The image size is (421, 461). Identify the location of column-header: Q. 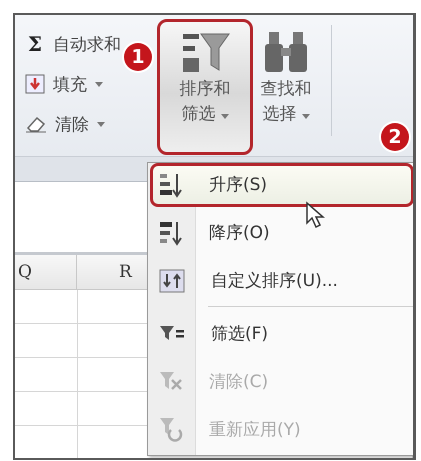
(46, 272).